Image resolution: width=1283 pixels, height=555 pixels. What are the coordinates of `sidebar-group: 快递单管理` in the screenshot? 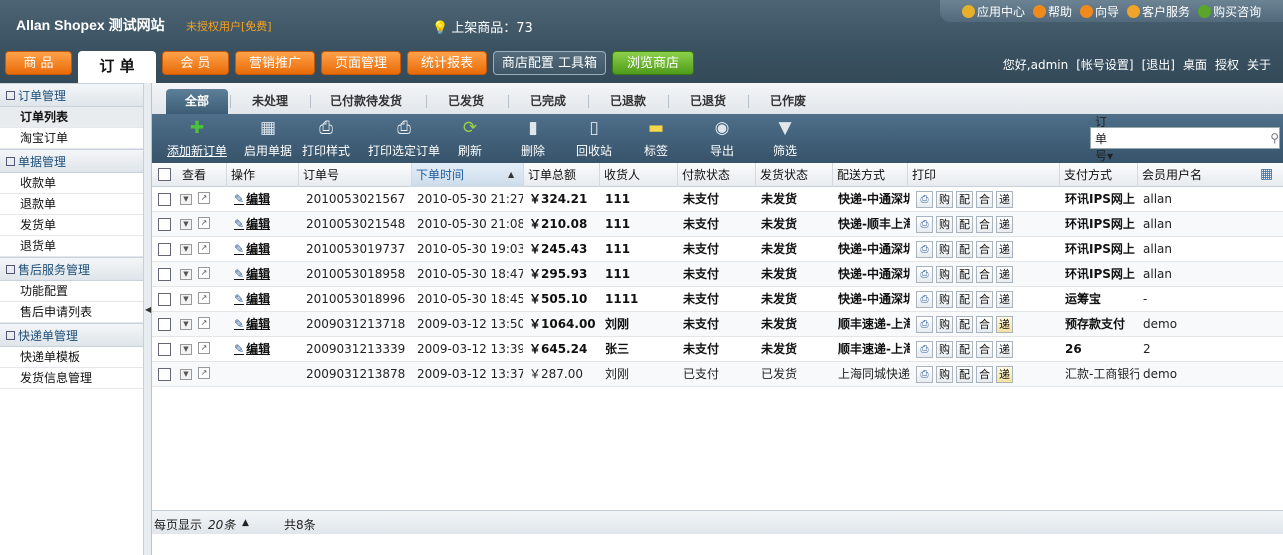 It's located at (71, 335).